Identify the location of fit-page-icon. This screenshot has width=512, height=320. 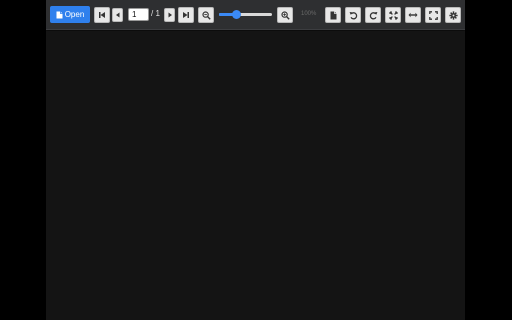
(393, 15).